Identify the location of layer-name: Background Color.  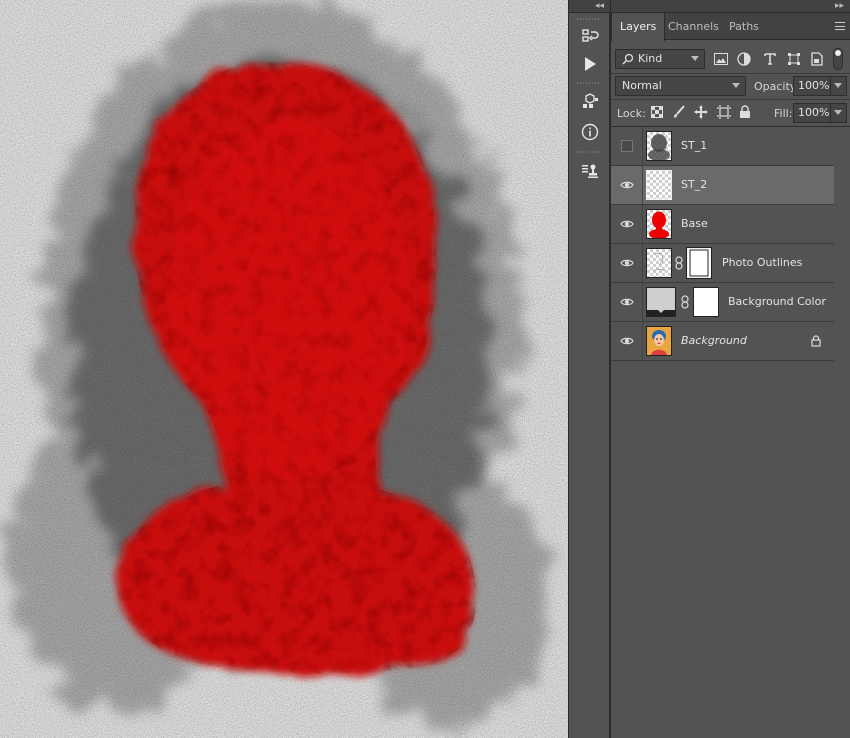
(777, 302).